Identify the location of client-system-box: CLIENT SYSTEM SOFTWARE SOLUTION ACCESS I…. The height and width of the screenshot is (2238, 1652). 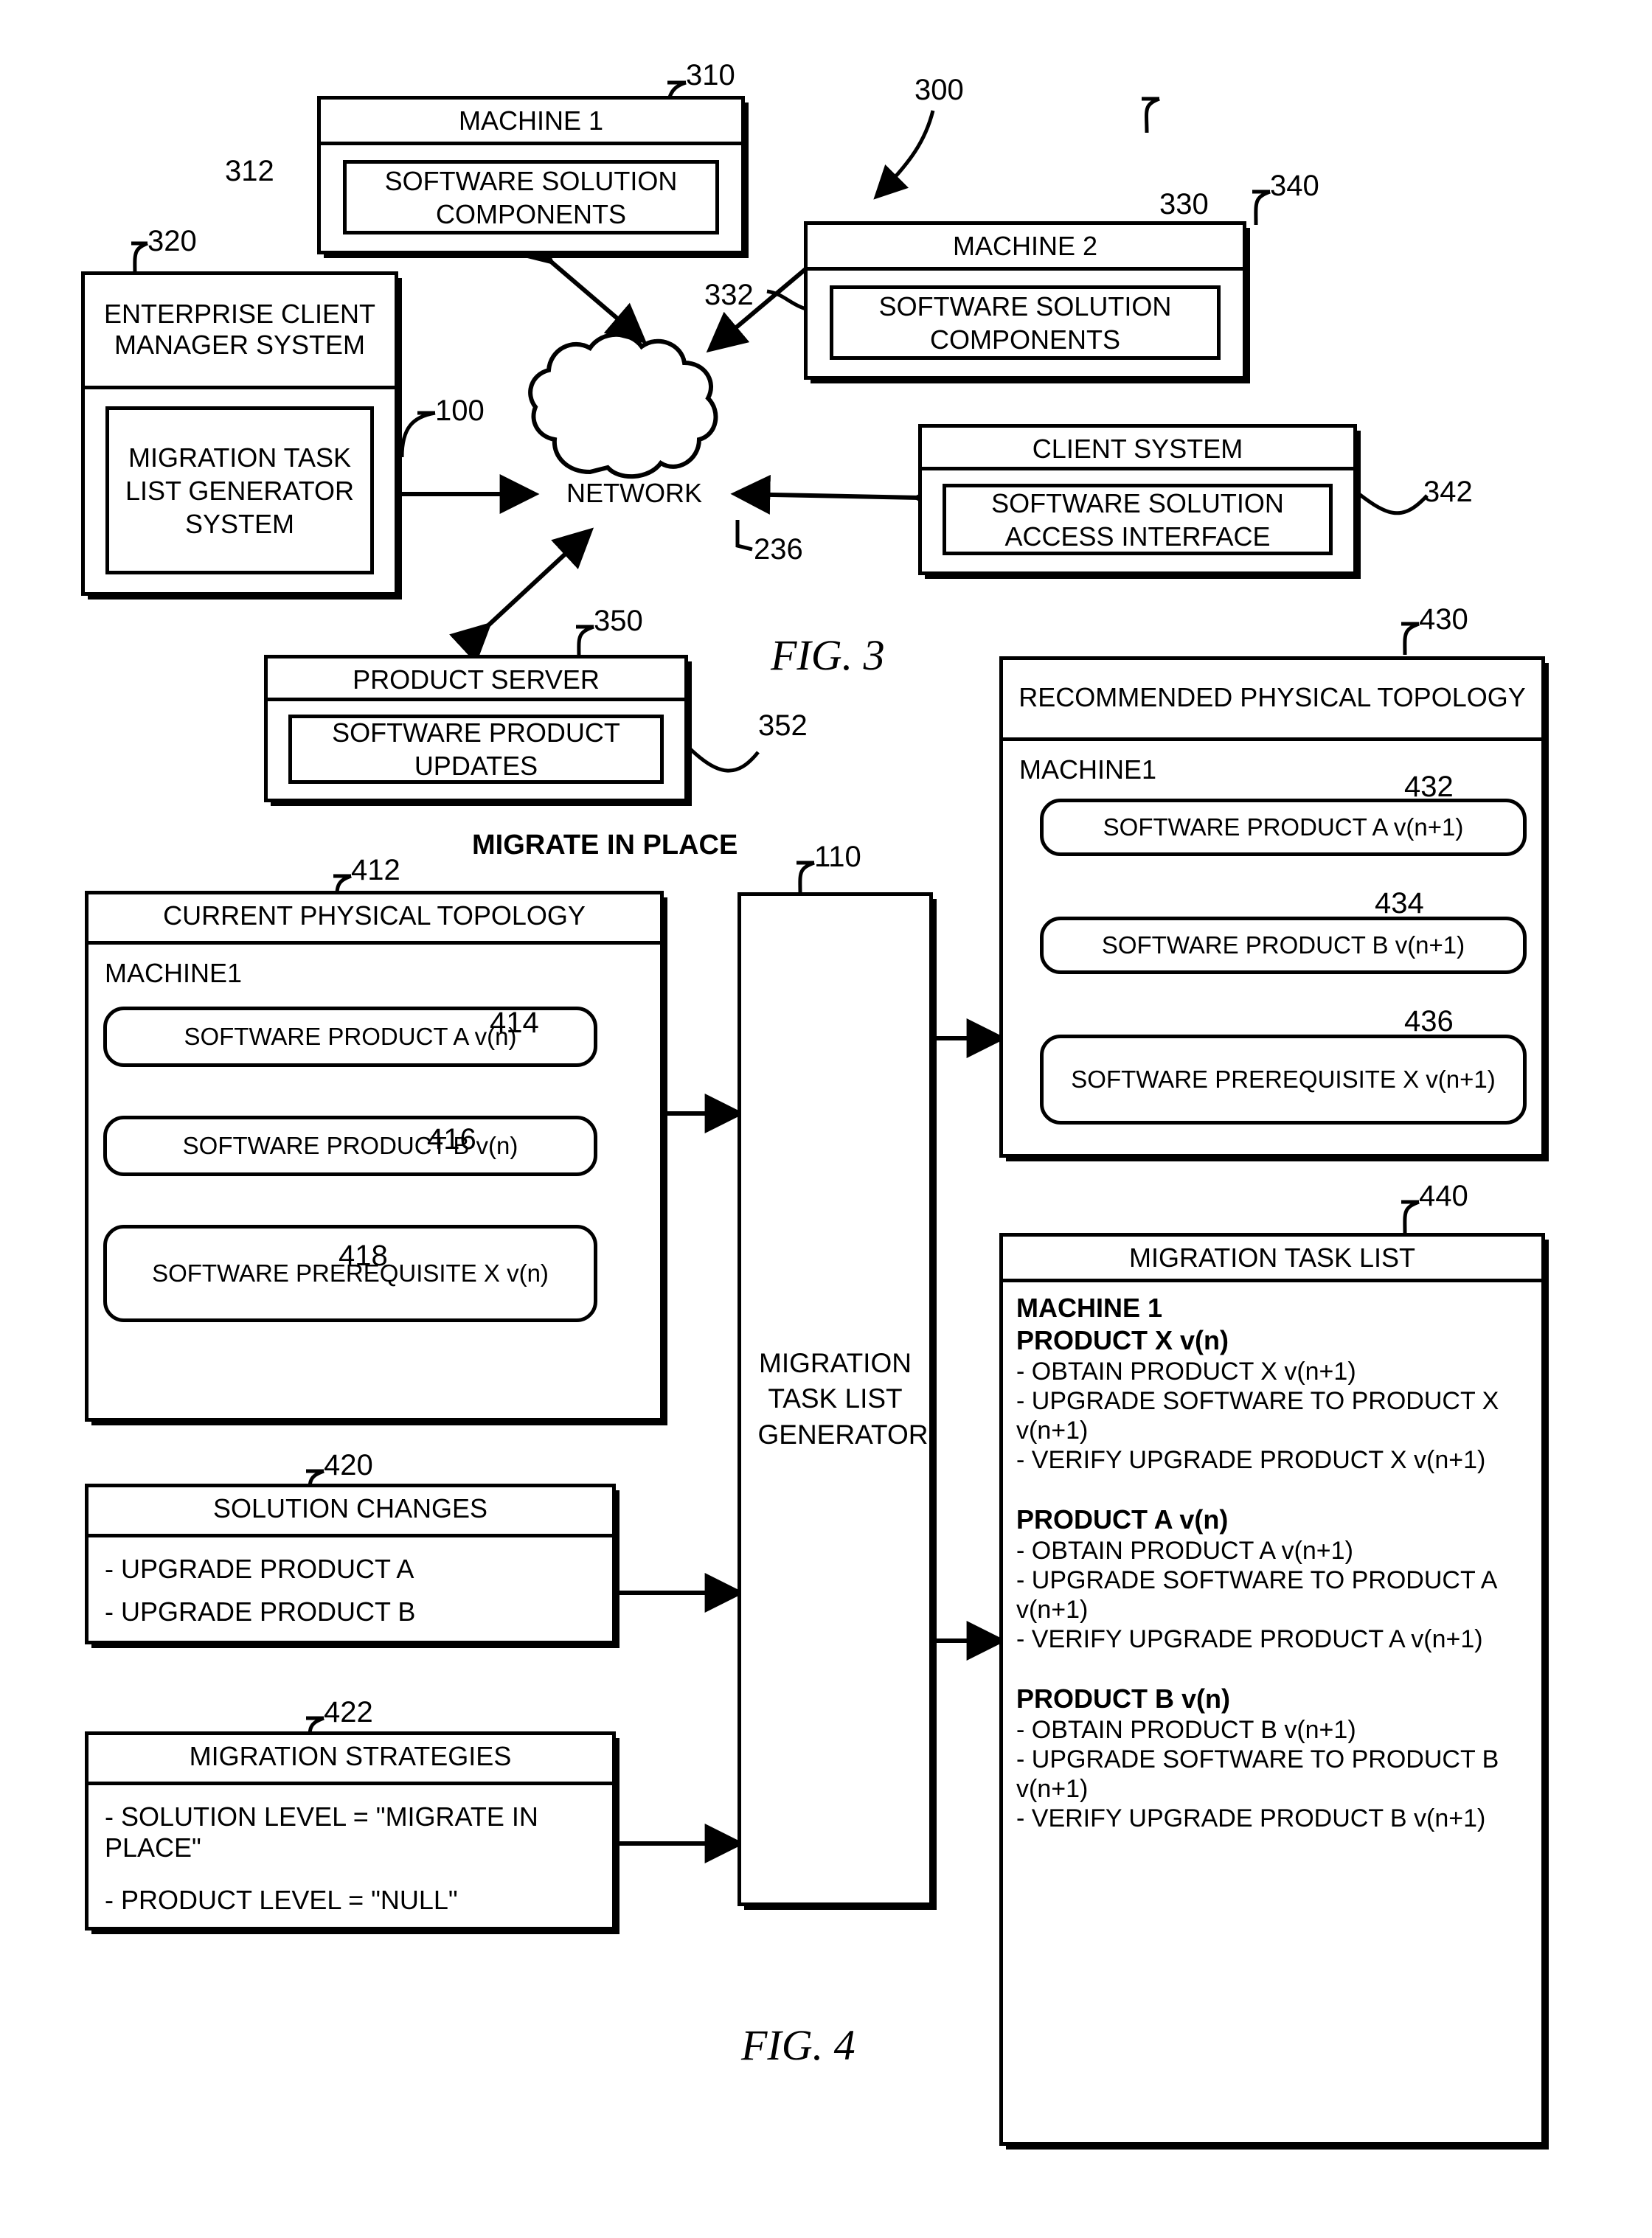
(1137, 500).